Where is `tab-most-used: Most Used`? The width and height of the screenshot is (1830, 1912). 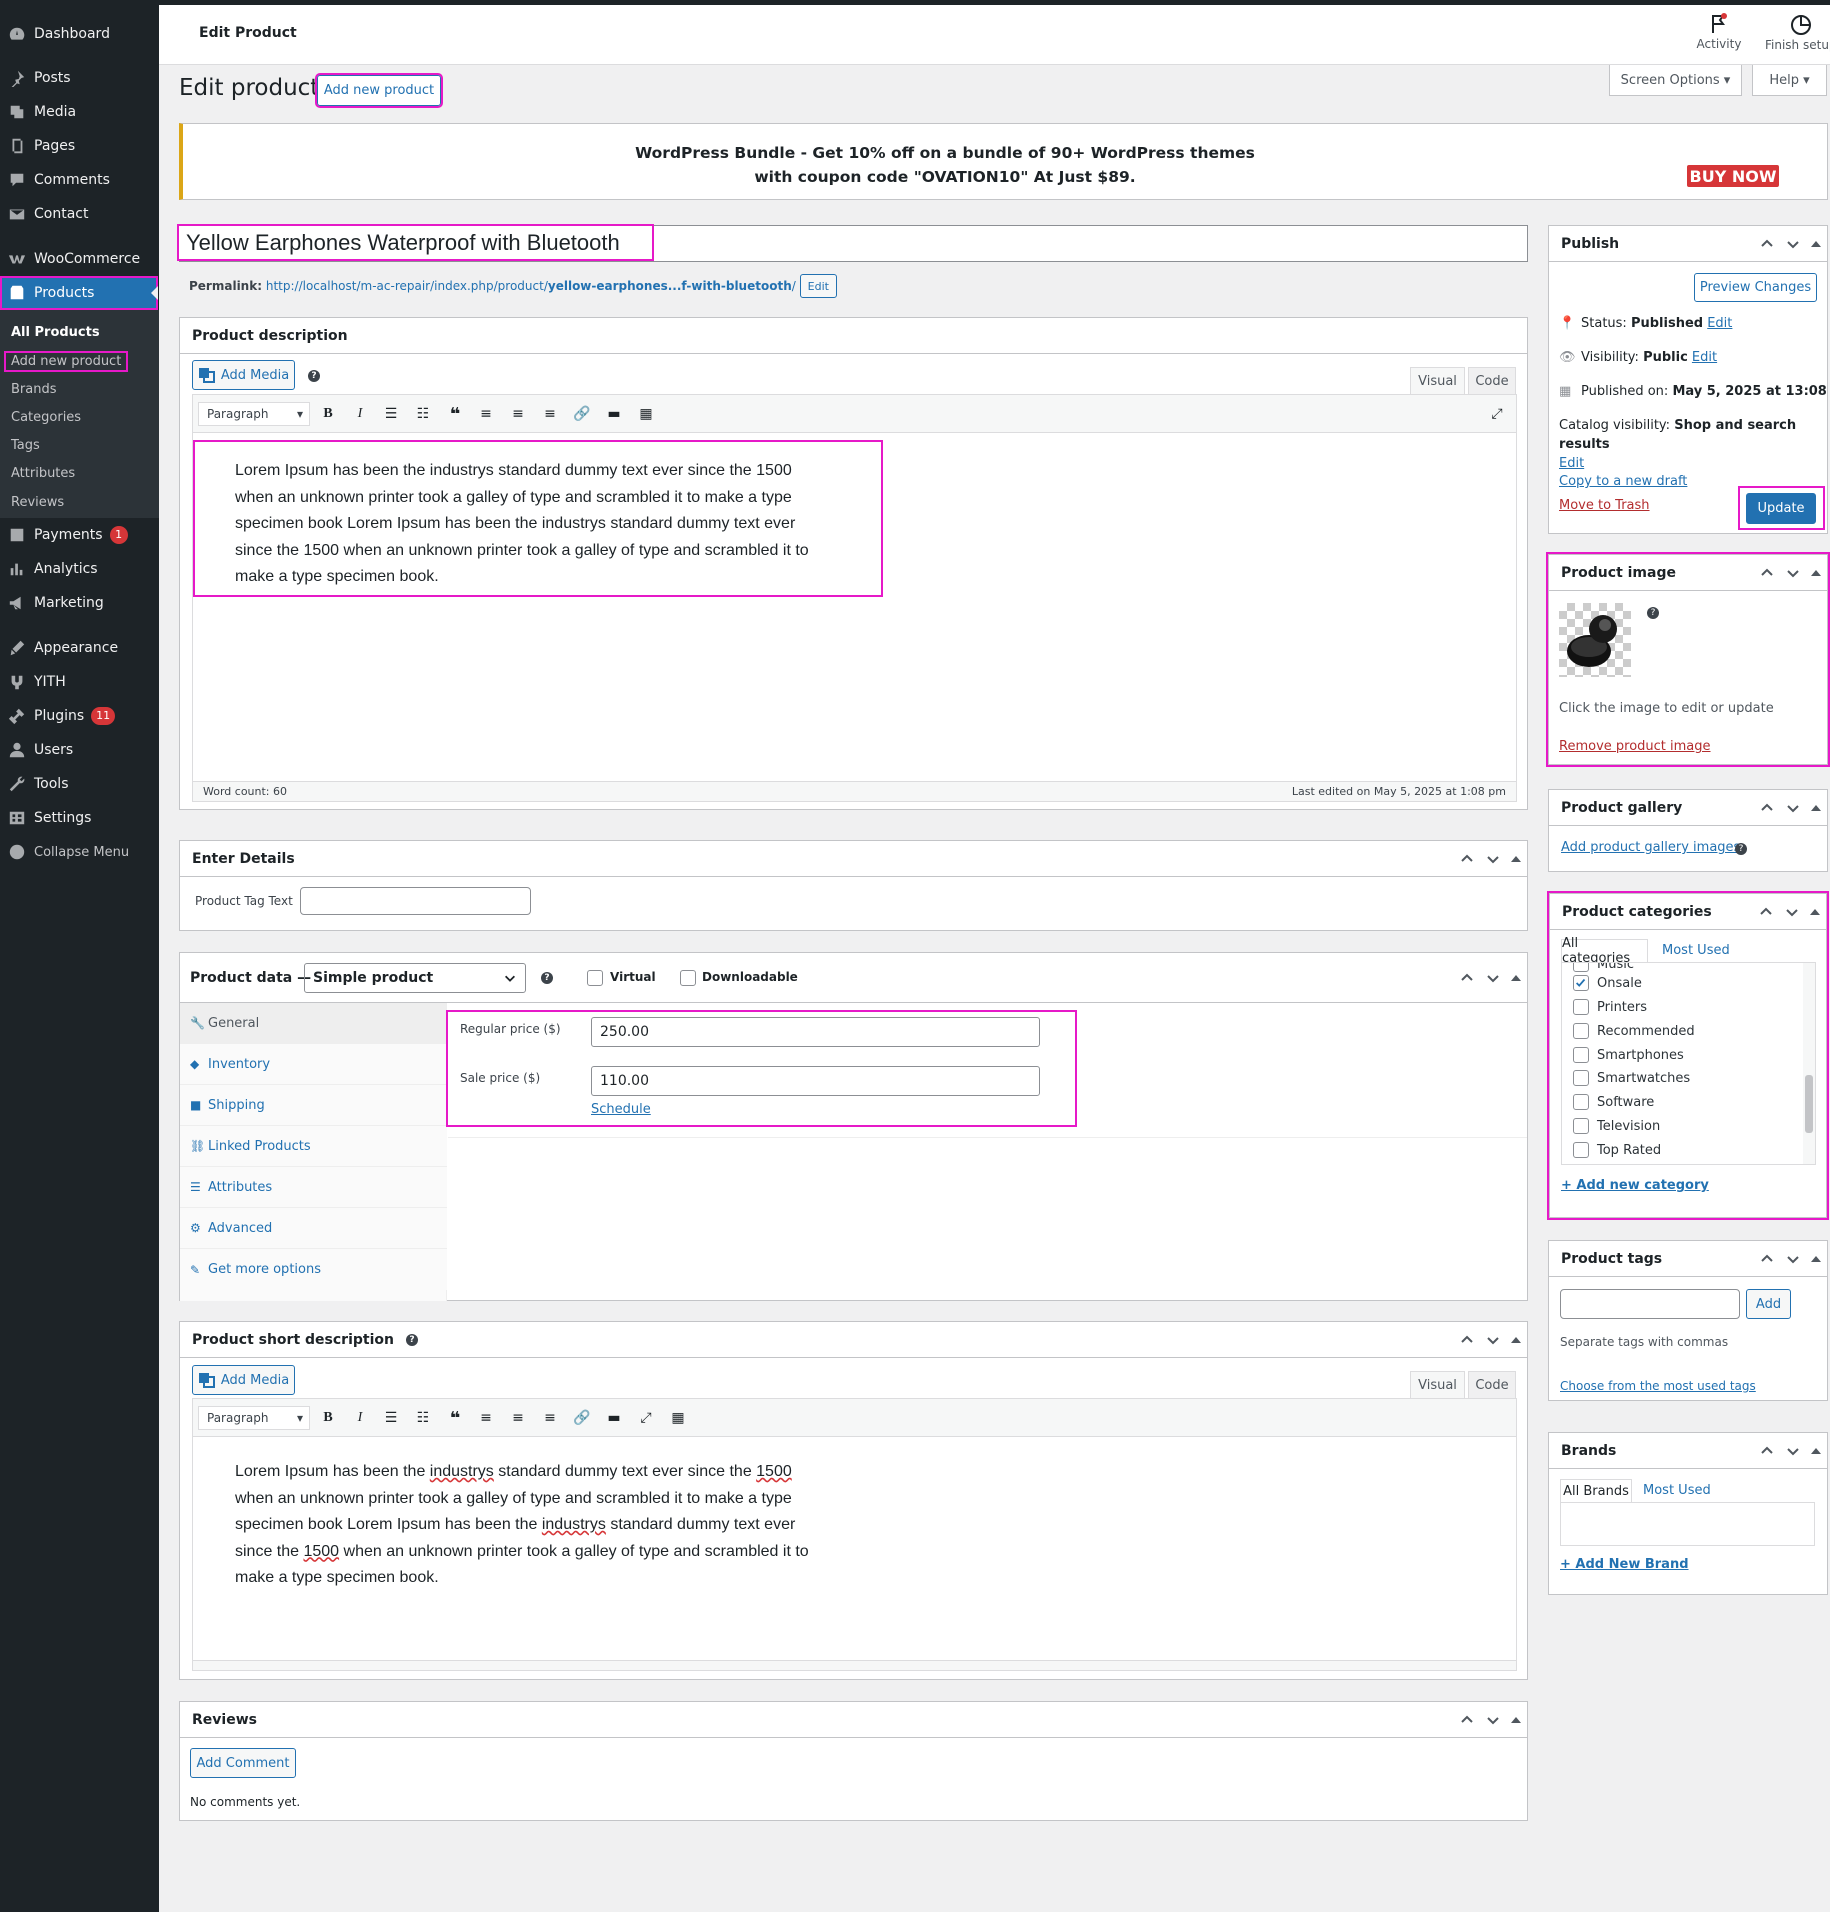
tab-most-used: Most Used is located at coordinates (1696, 950).